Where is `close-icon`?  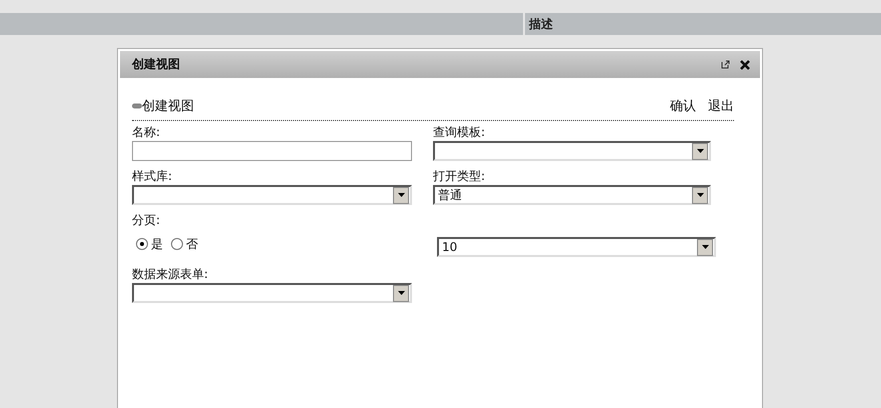 close-icon is located at coordinates (745, 65).